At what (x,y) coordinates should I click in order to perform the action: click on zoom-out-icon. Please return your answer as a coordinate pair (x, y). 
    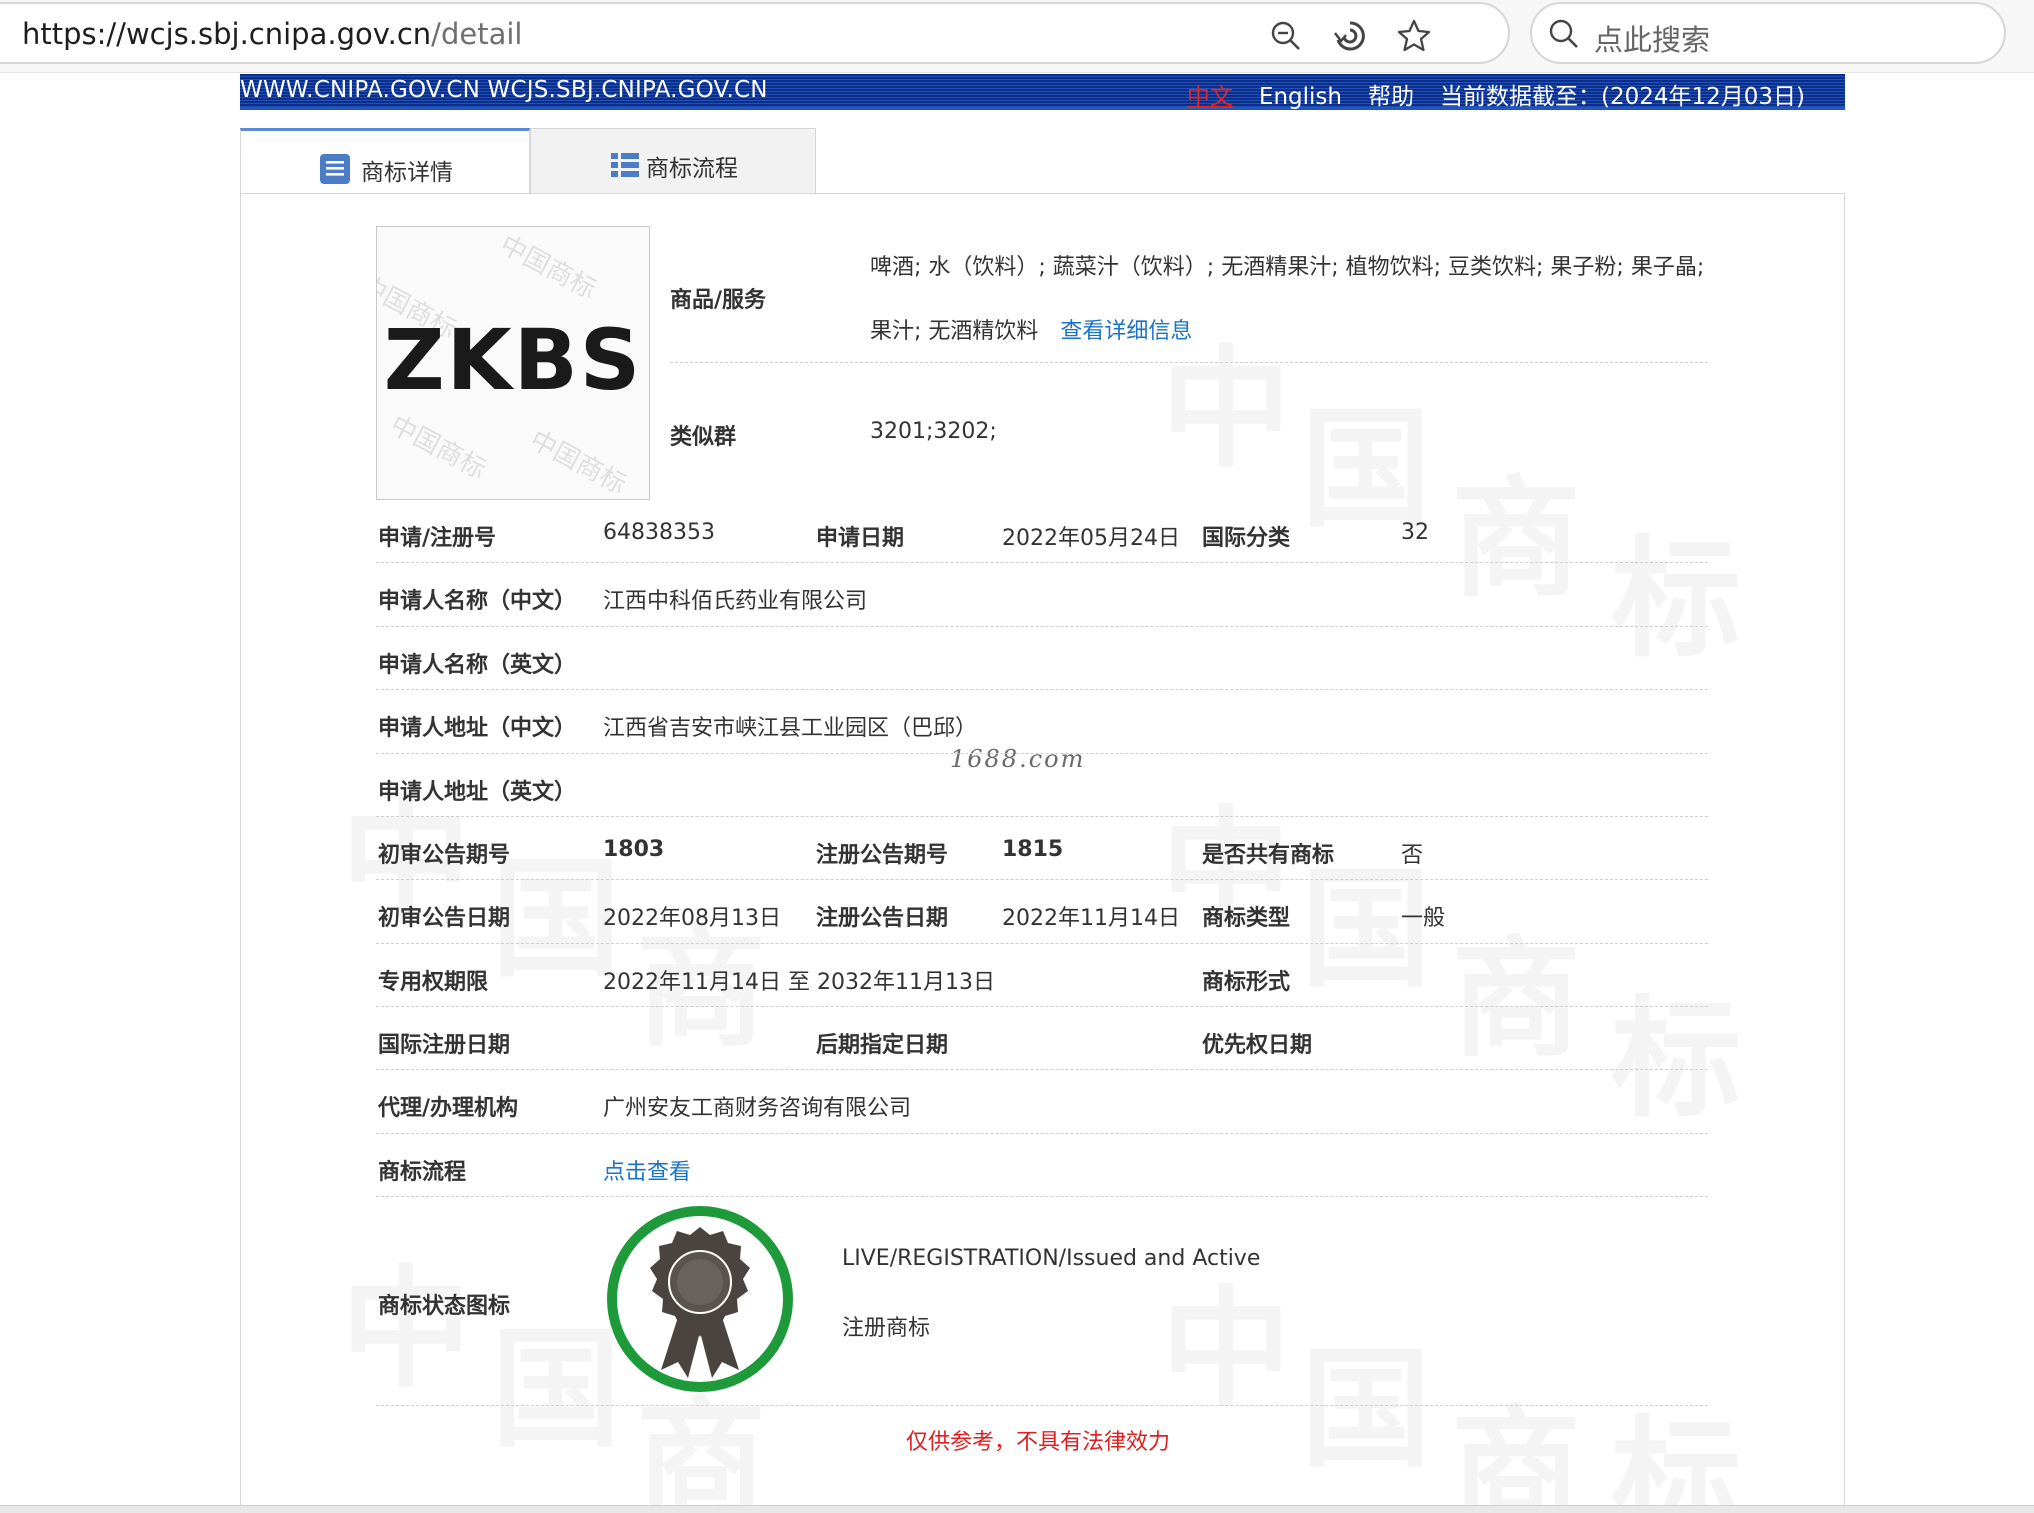
    Looking at the image, I should click on (1286, 36).